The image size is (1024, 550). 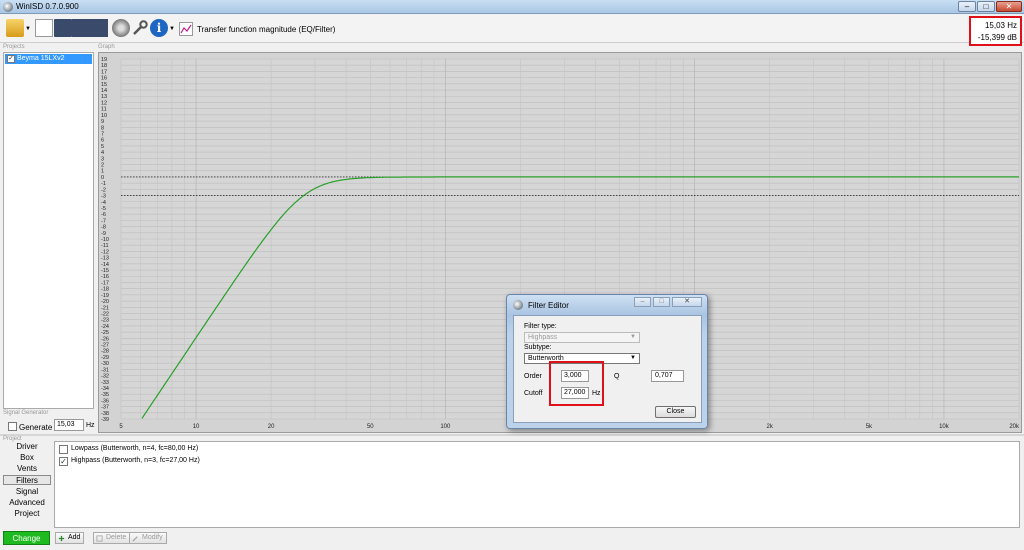 I want to click on cursor-readout: 15,03 Hz -15,399 dB, so click(x=995, y=31).